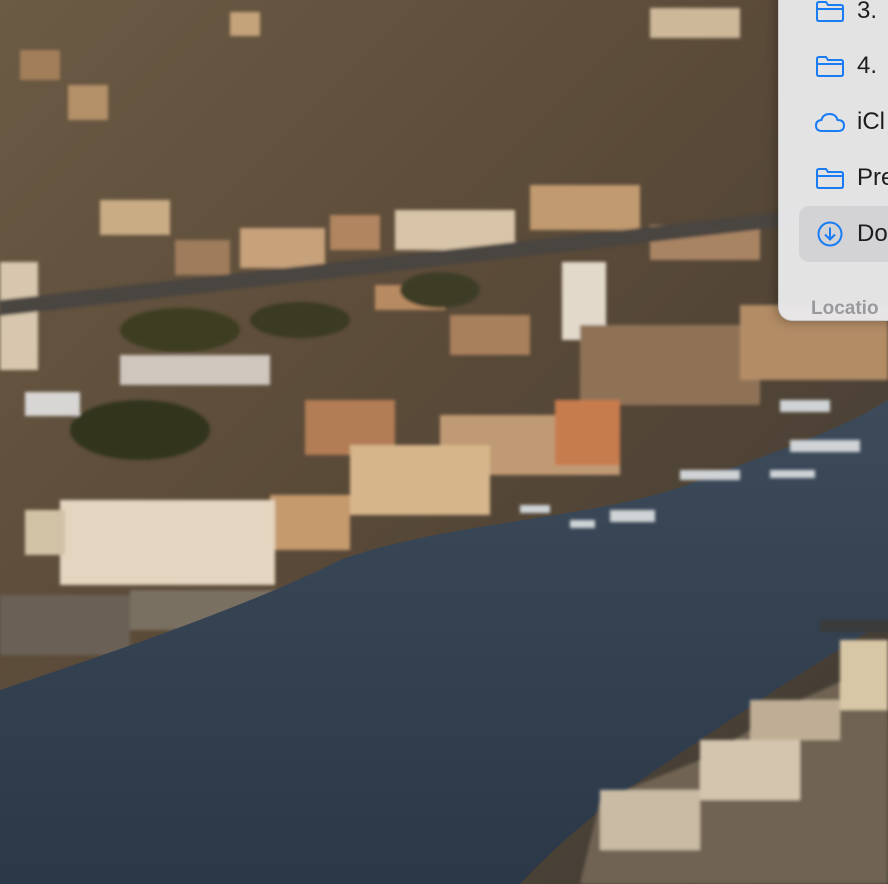  Describe the element at coordinates (867, 12) in the screenshot. I see `sidebar-item-label: 3.` at that location.